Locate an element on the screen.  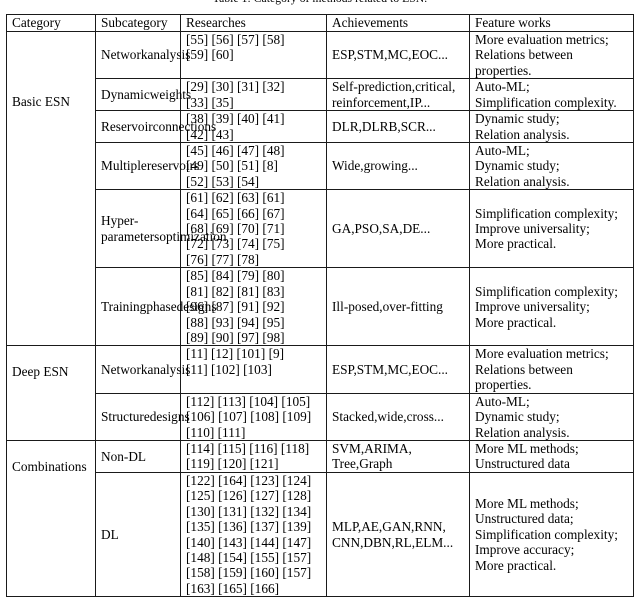
subcategory-cell-line: phase is located at coordinates (161, 307).